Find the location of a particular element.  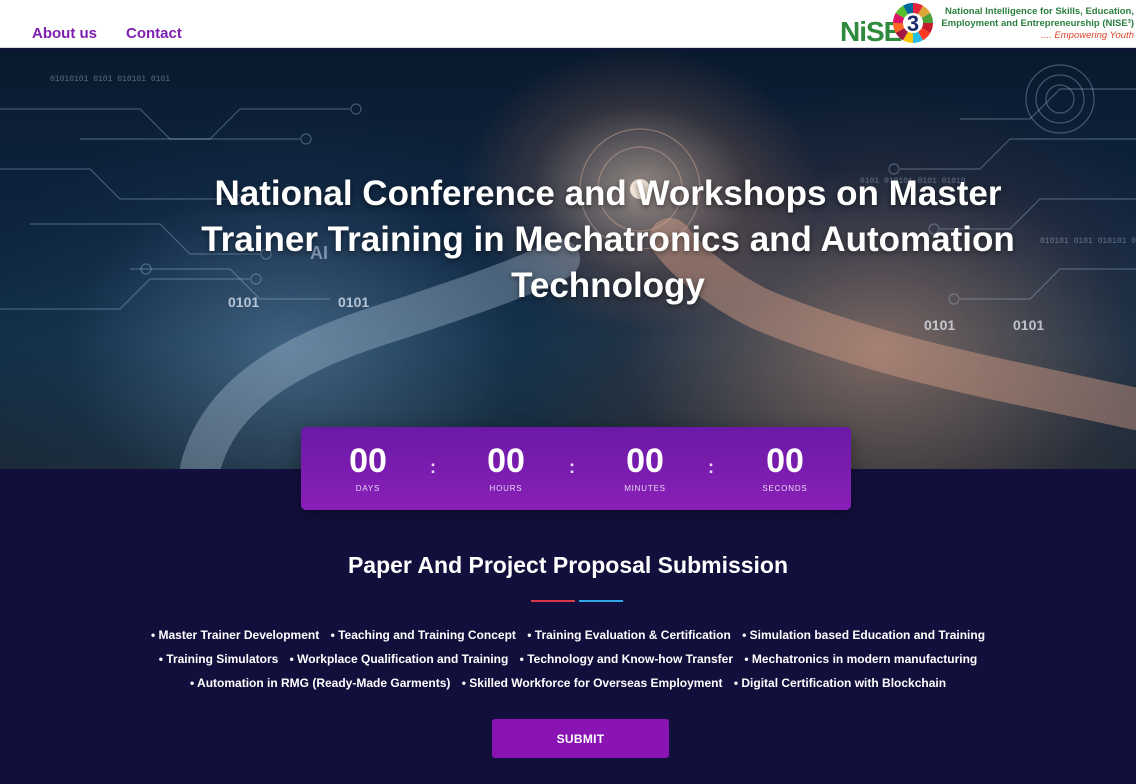

topic-item: • Teaching and Training Concept is located at coordinates (423, 635).